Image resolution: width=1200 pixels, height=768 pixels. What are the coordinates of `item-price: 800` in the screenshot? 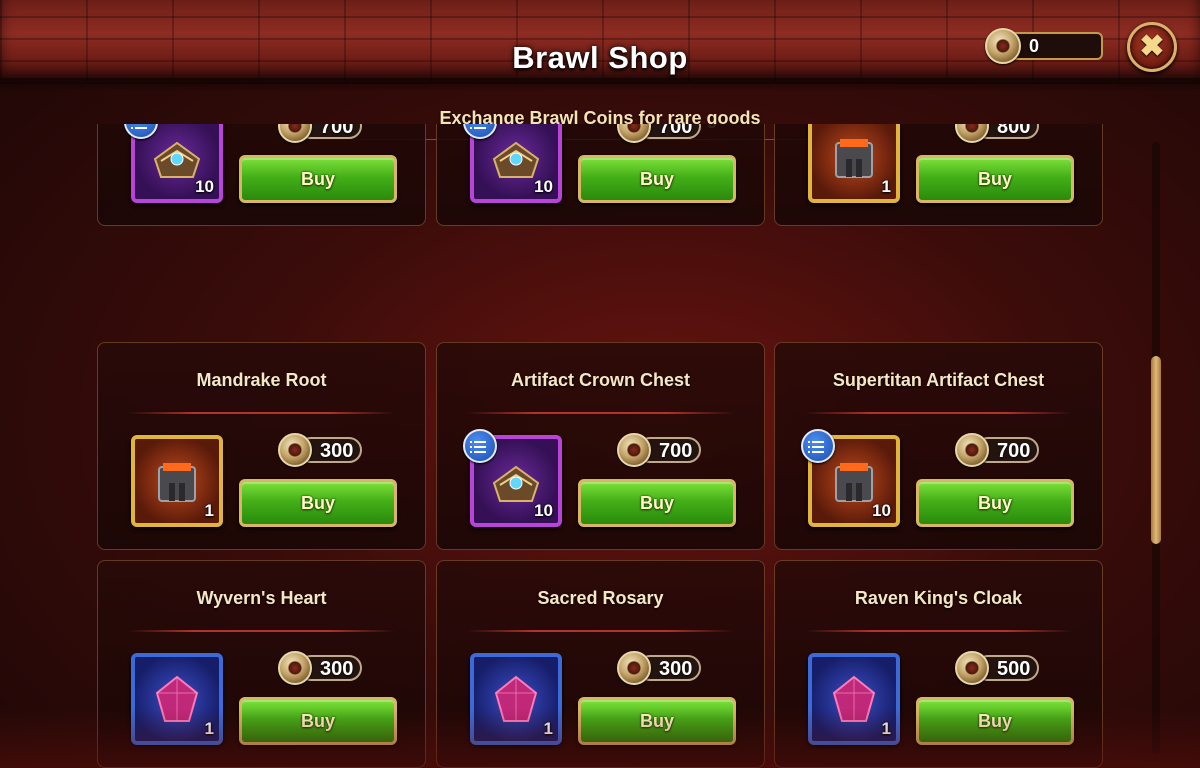 It's located at (998, 133).